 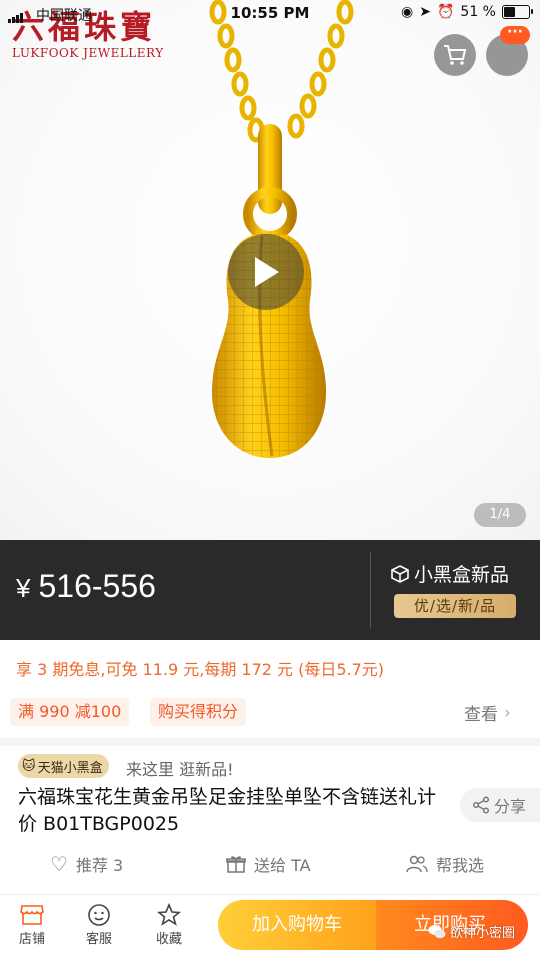 What do you see at coordinates (515, 34) in the screenshot?
I see `more-badge: ···` at bounding box center [515, 34].